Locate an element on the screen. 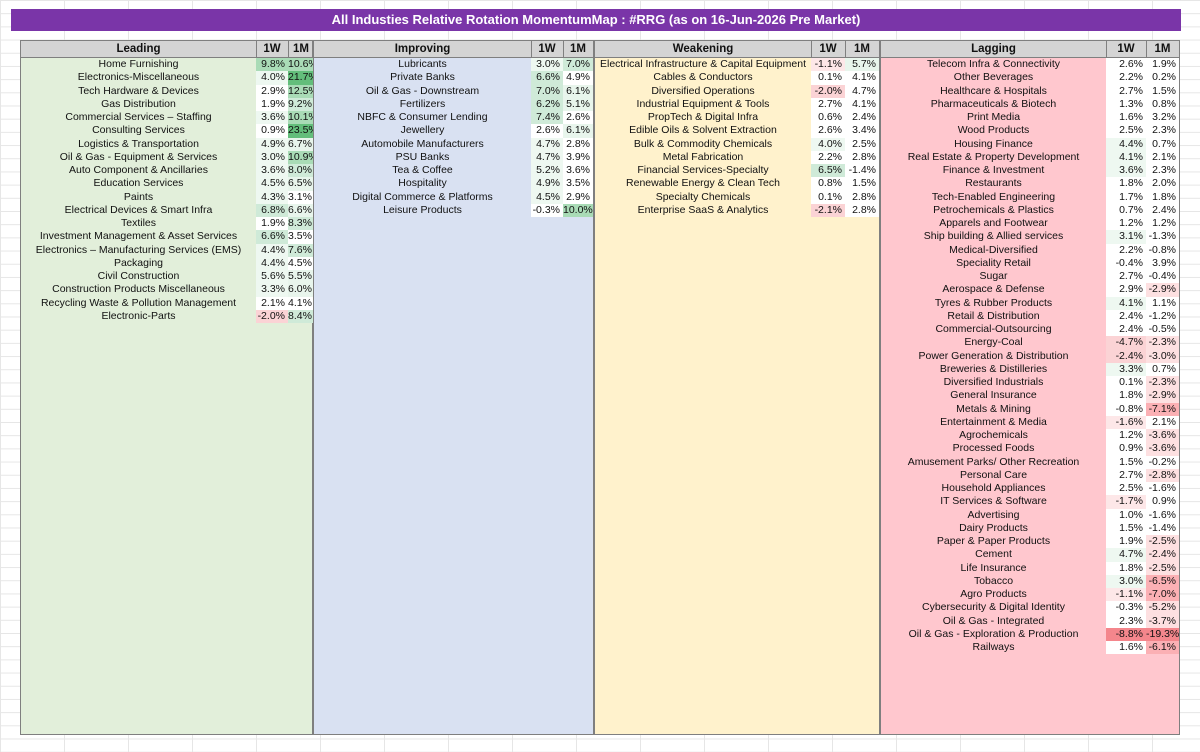 This screenshot has width=1200, height=752. return-1m: 12.5% is located at coordinates (303, 91).